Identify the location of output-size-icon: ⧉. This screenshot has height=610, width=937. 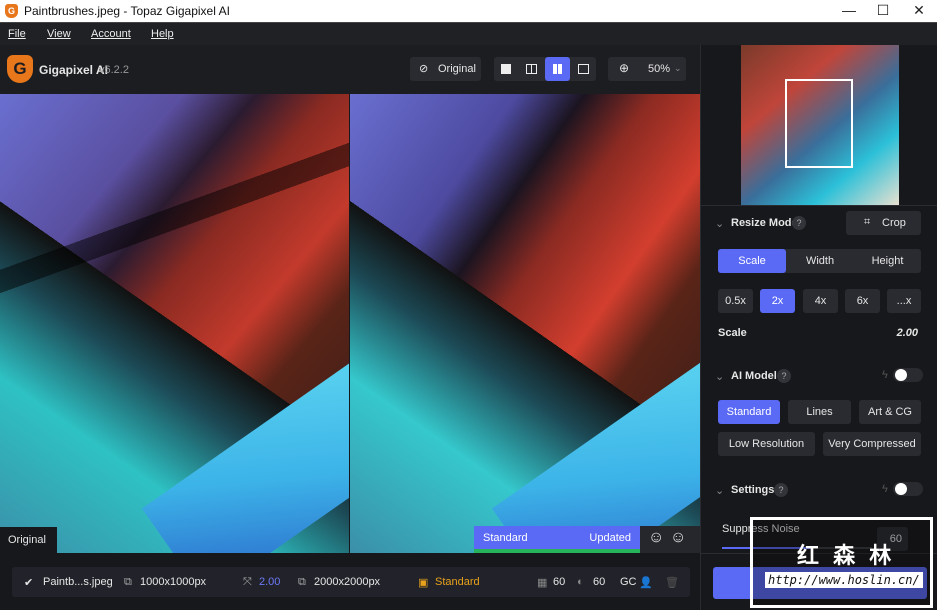
(302, 582).